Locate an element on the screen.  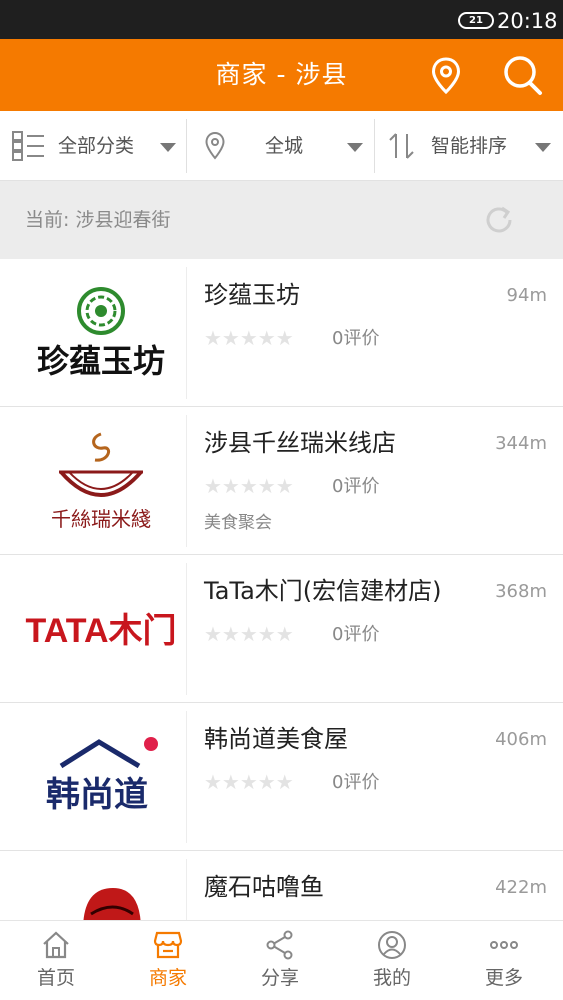
logo-text: TATA木门 is located at coordinates (100, 631).